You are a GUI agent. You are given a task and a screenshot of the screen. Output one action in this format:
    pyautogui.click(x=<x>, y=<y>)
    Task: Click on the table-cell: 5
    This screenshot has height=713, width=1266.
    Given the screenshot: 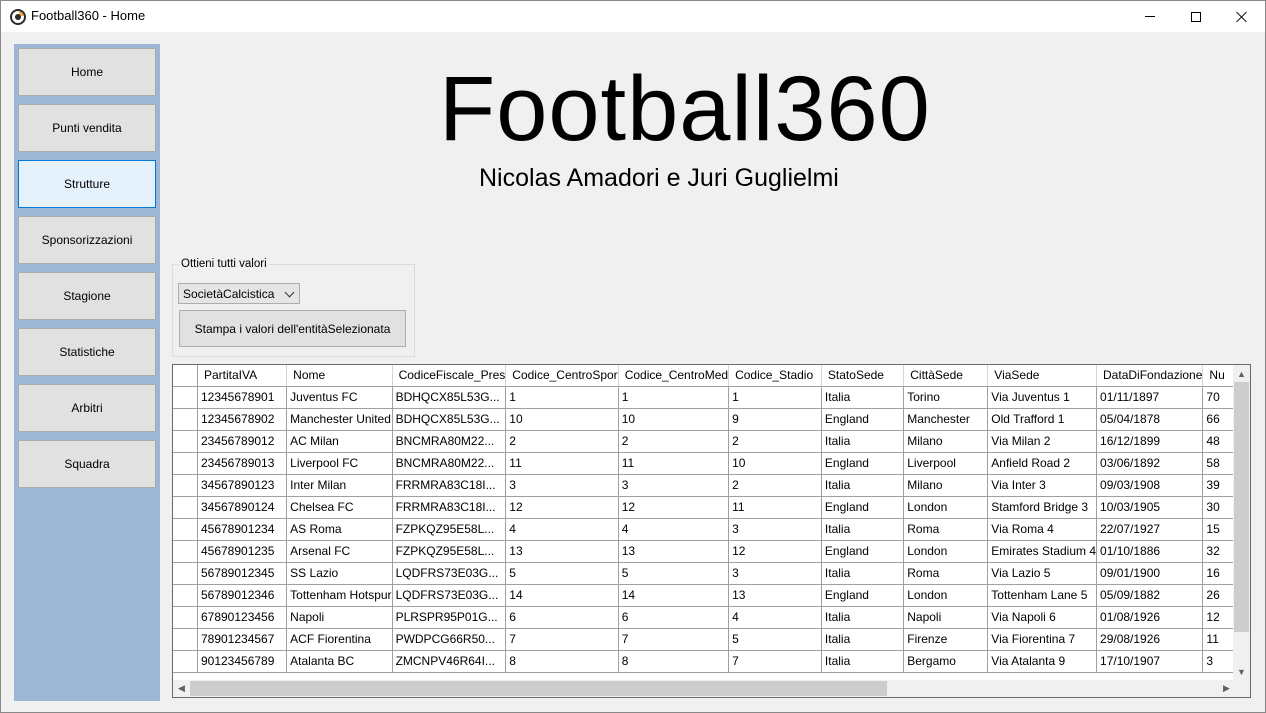 What is the action you would take?
    pyautogui.click(x=775, y=639)
    